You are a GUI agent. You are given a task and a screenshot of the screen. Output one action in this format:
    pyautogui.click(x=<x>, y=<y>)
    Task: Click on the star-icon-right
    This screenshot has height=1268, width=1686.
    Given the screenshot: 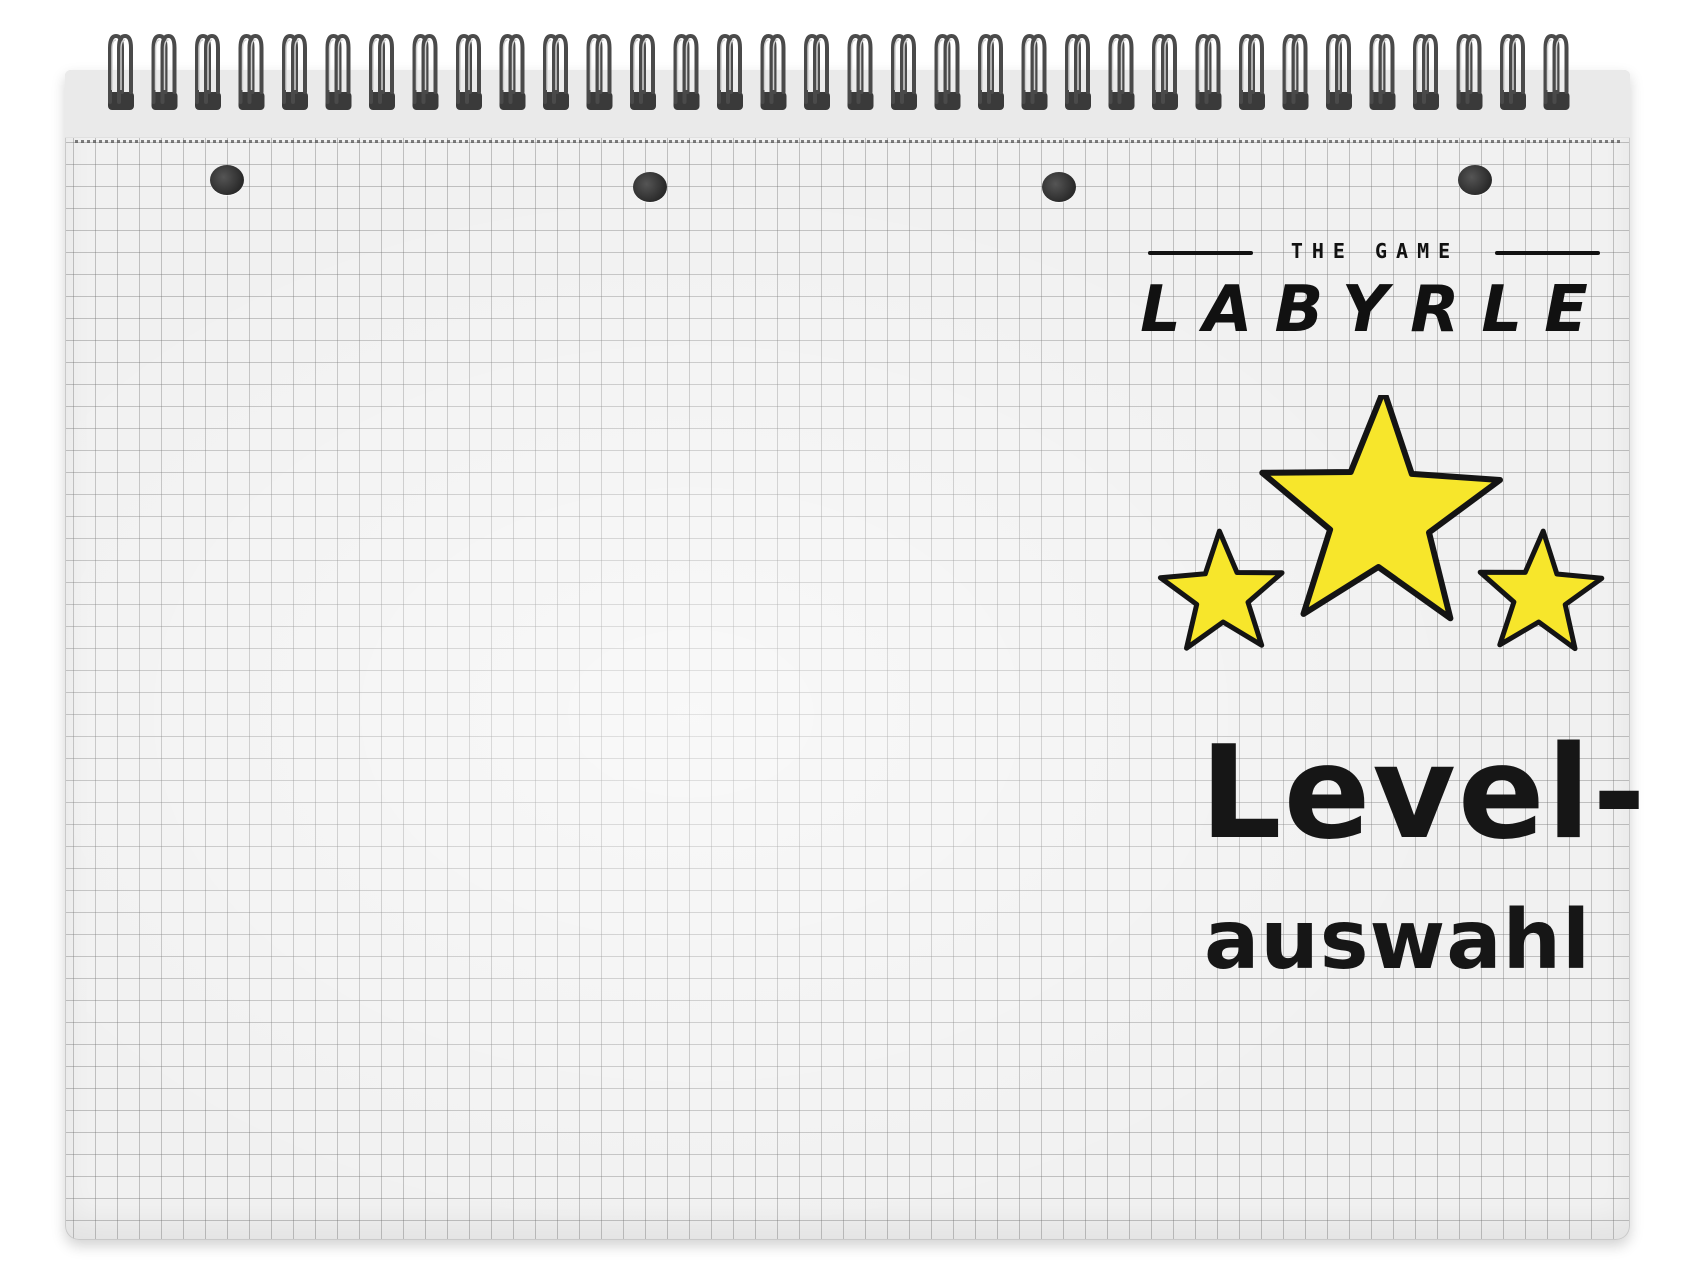 What is the action you would take?
    pyautogui.click(x=1541, y=590)
    